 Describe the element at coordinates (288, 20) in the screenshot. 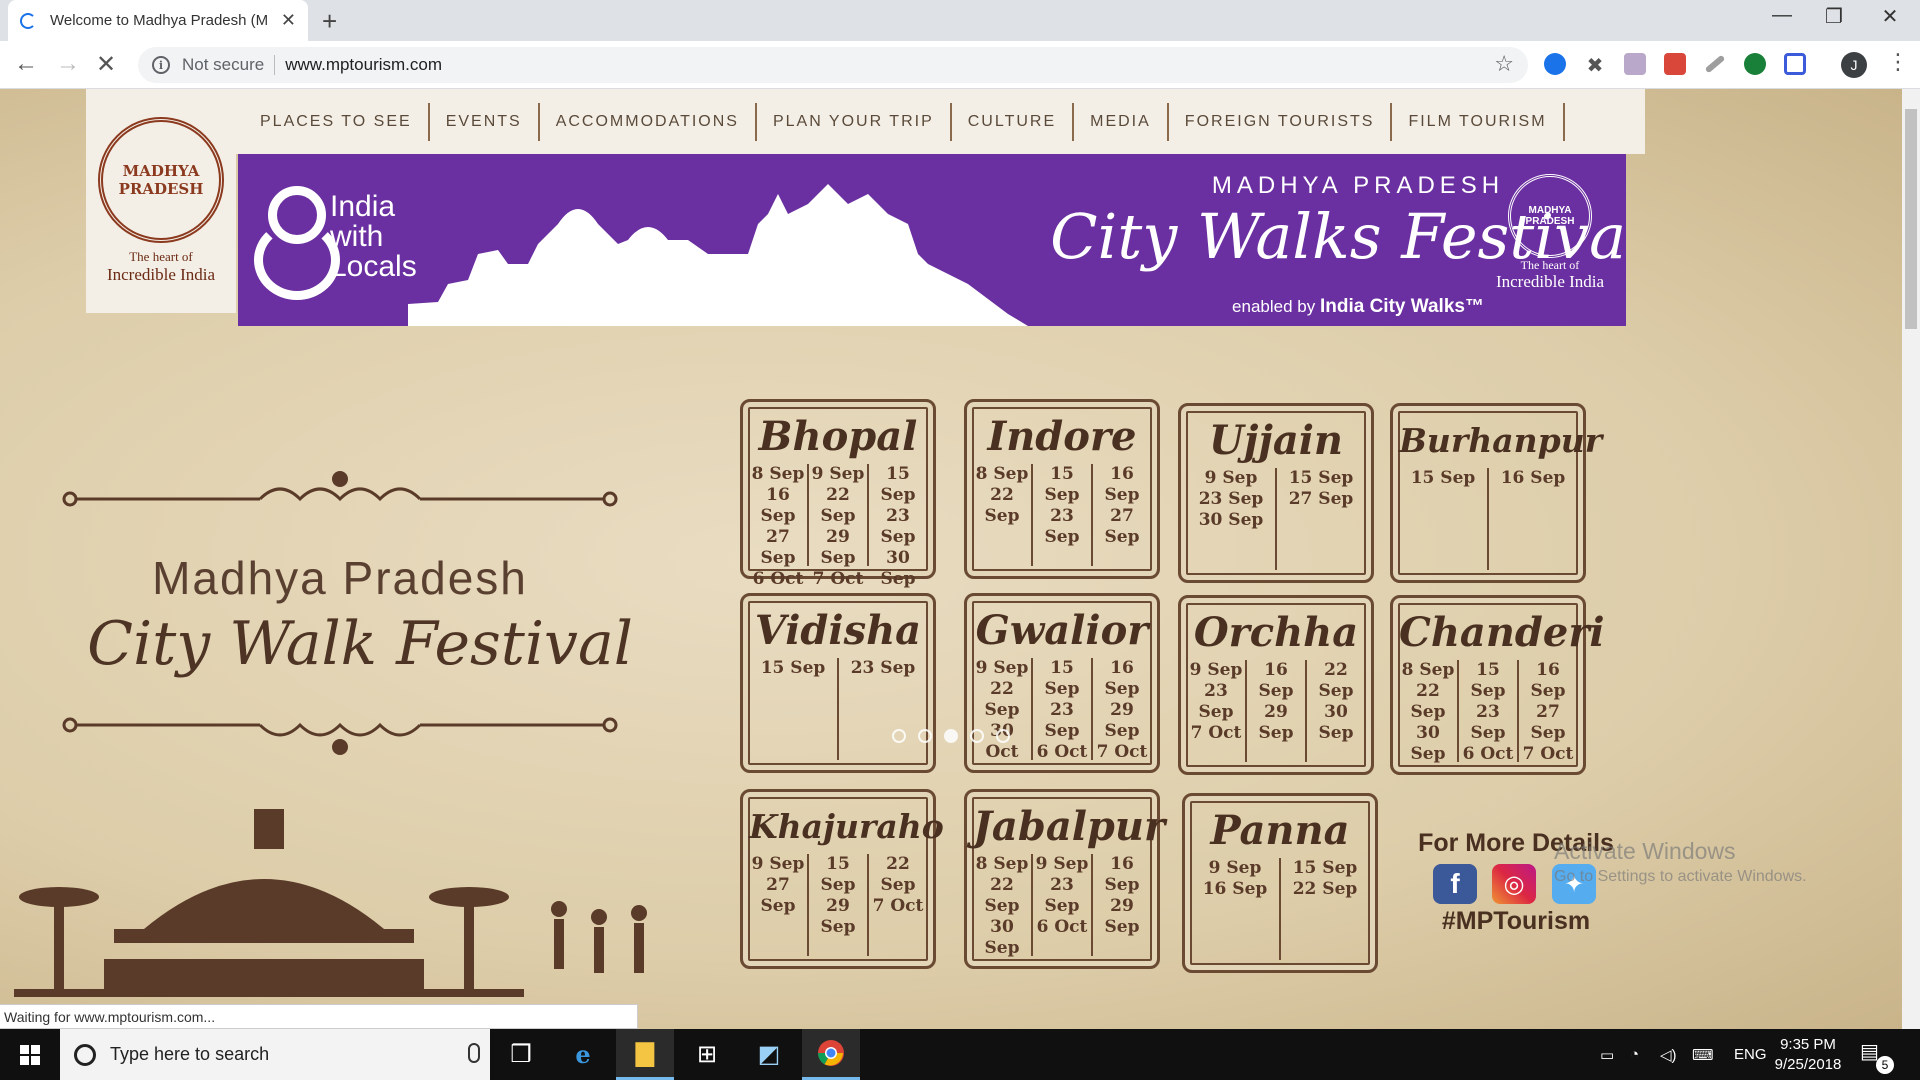

I see `close-tab-icon: ✕` at that location.